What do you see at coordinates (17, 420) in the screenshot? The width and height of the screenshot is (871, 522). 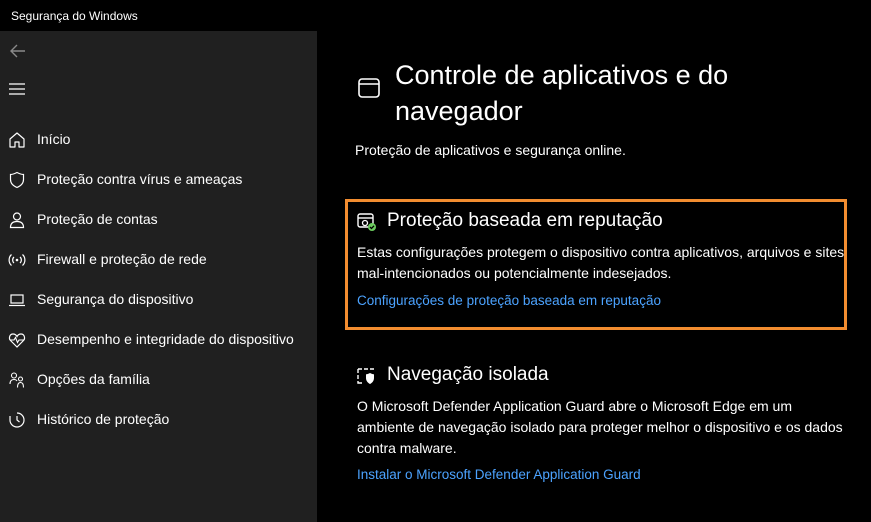 I see `history-icon` at bounding box center [17, 420].